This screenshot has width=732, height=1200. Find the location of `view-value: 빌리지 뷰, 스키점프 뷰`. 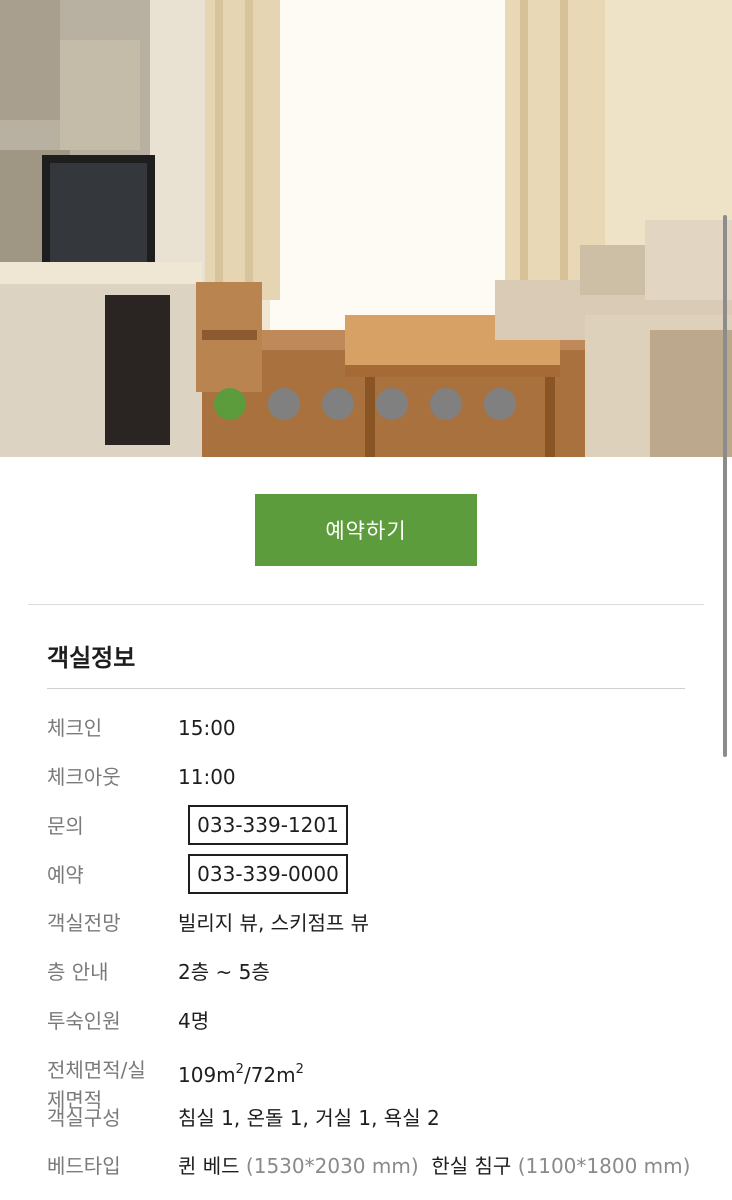

view-value: 빌리지 뷰, 스키점프 뷰 is located at coordinates (274, 923).